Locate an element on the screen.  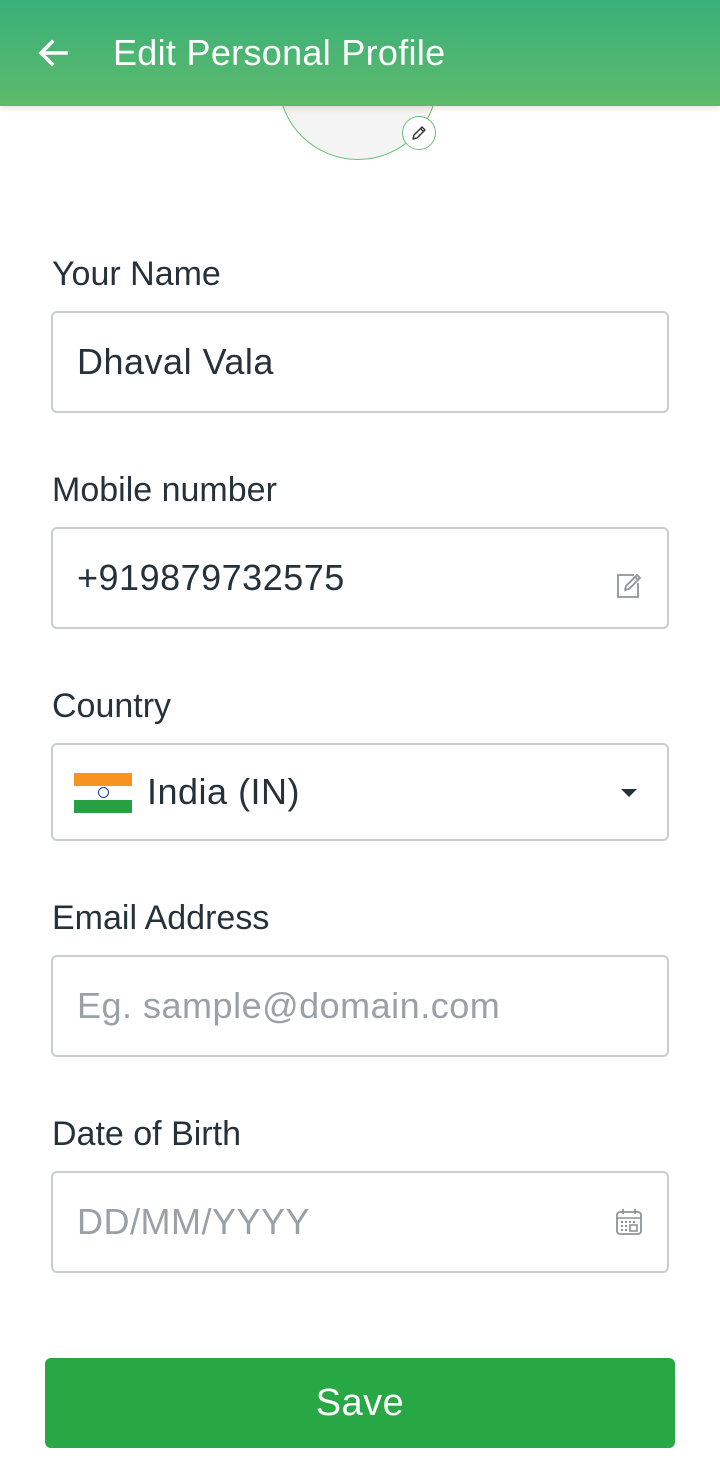
mobile-field: +919879732575 is located at coordinates (360, 578).